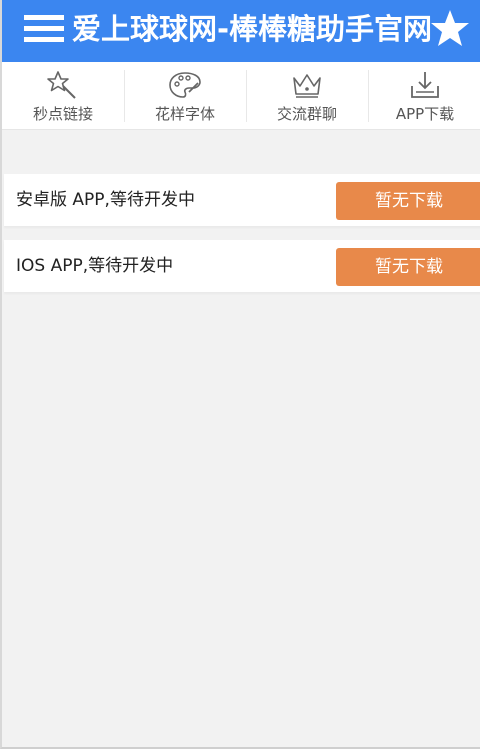 This screenshot has height=749, width=480. Describe the element at coordinates (95, 266) in the screenshot. I see `app-name: IOS APP,等待开发中` at that location.